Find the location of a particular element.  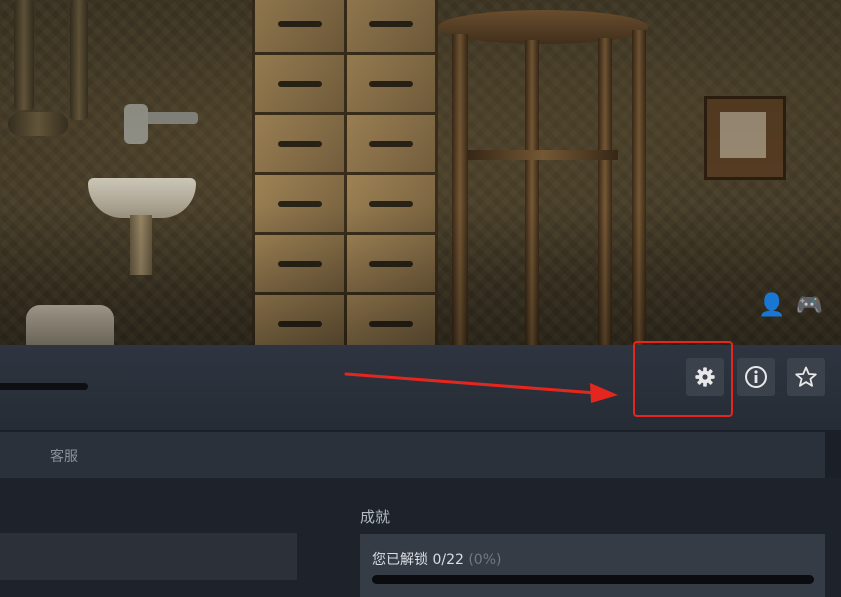

achievements-unlocked-text: 您已解锁 0/22 is located at coordinates (418, 560).